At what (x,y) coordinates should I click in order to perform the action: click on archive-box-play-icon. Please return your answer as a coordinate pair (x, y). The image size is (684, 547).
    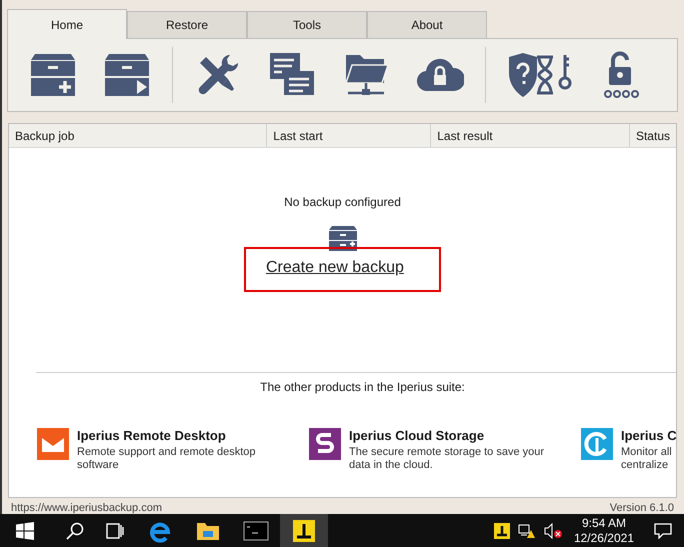
    Looking at the image, I should click on (127, 75).